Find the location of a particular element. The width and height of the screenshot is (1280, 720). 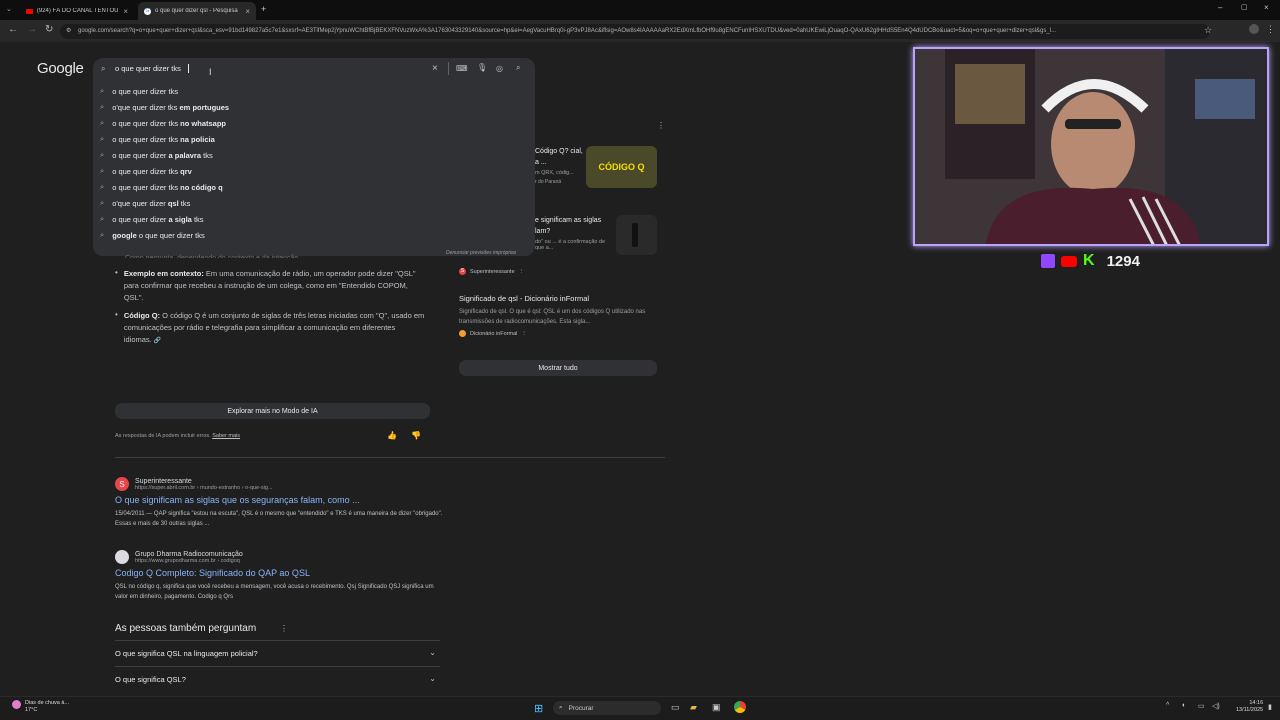

thumbs-up-icon: 👍 is located at coordinates (392, 435).